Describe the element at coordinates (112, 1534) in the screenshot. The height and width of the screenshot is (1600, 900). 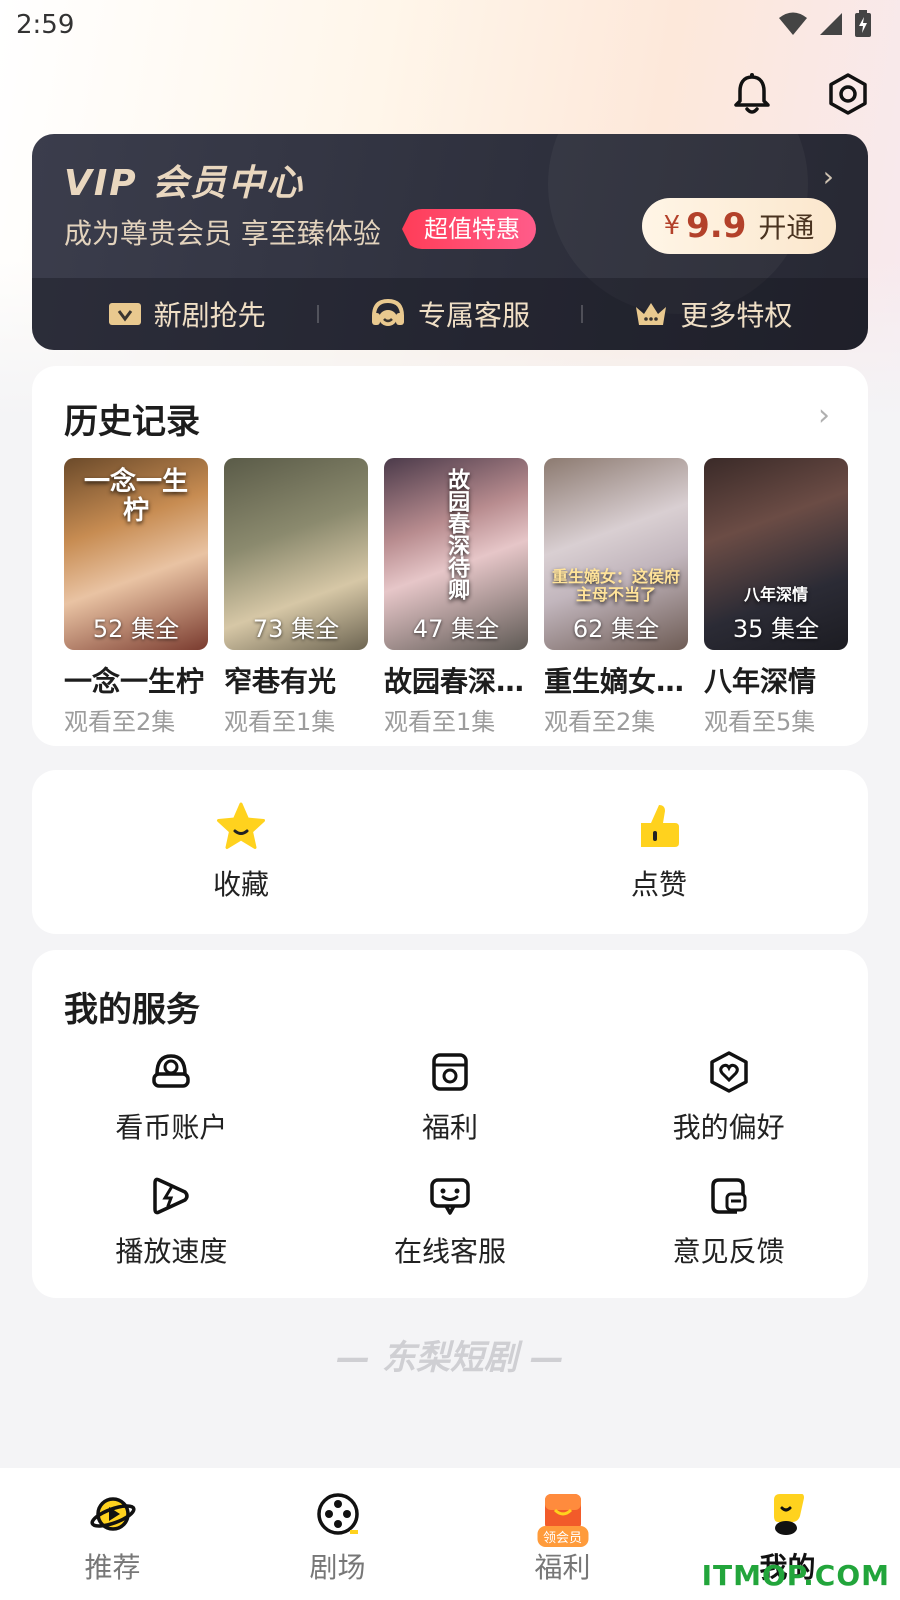
I see `nav-tab-recommend: 推荐` at that location.